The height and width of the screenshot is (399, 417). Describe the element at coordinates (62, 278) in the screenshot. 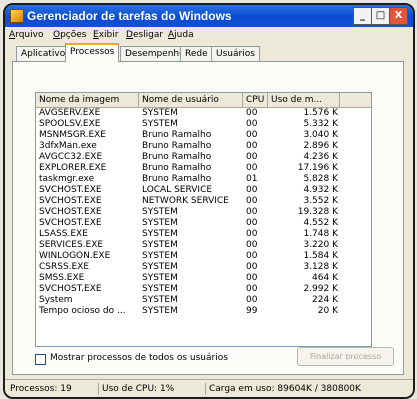

I see `cell-image-name: SMSS.EXE` at that location.